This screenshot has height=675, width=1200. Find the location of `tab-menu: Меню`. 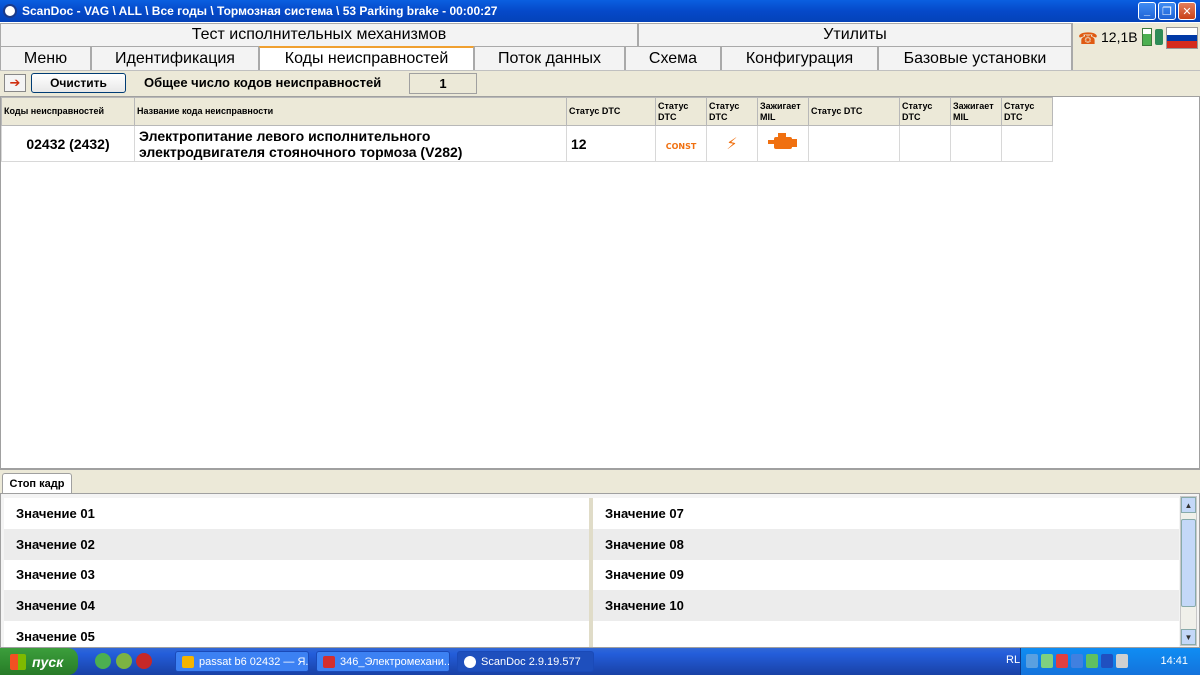

tab-menu: Меню is located at coordinates (45, 58).